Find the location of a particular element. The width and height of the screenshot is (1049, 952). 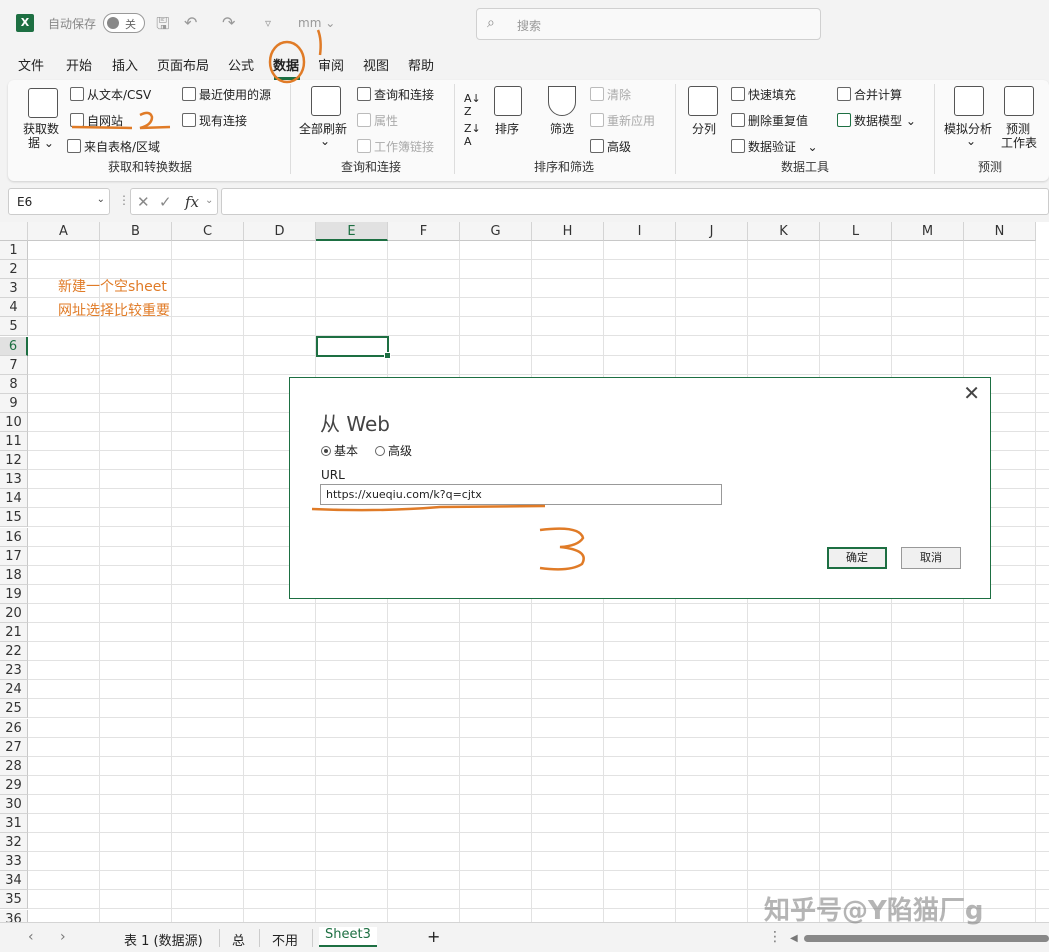

row-header-14: 14 is located at coordinates (14, 498).